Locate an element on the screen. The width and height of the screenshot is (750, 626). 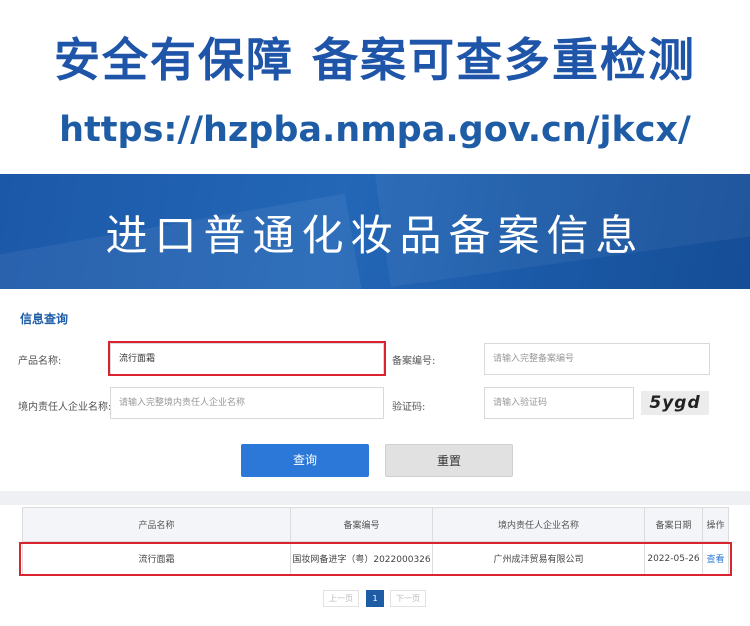
column-header: 备案日期 is located at coordinates (673, 524).